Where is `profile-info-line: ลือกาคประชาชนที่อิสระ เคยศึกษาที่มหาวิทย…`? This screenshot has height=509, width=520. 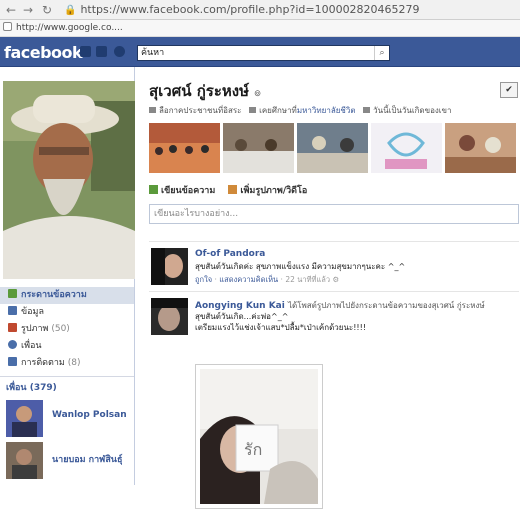
profile-info-line: ลือกาคประชาชนที่อิสระ เคยศึกษาที่มหาวิทย… is located at coordinates (300, 110).